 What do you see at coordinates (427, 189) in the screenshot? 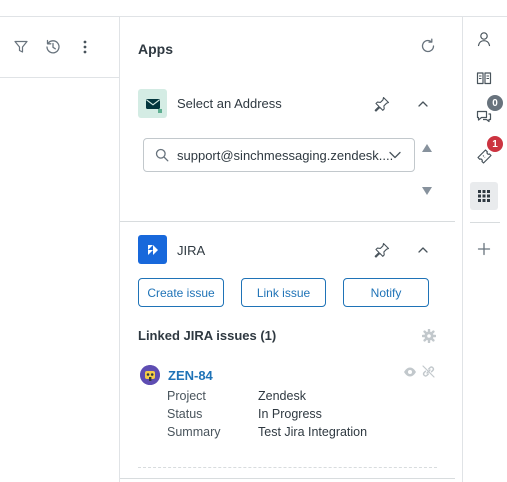
I see `scroll-down-arrow-icon` at bounding box center [427, 189].